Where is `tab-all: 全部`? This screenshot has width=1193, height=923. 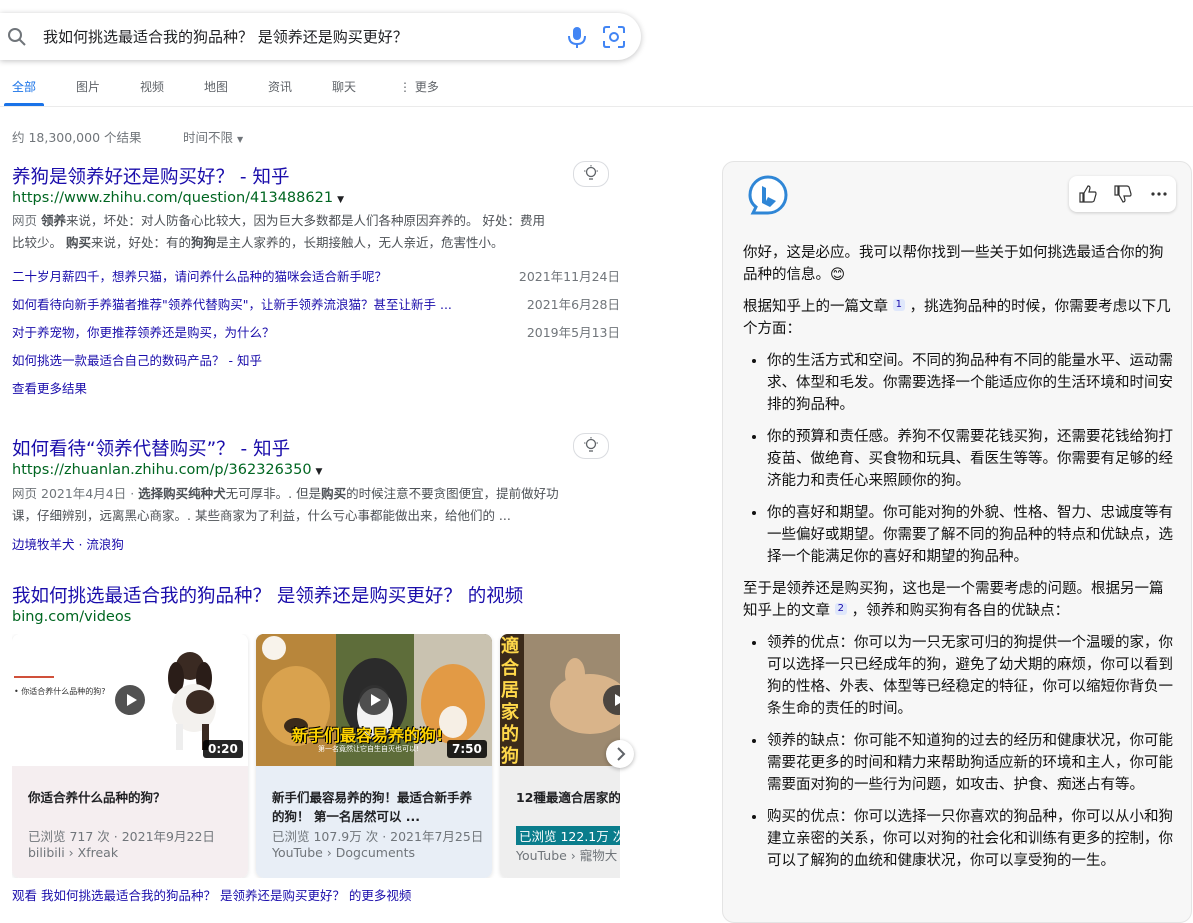
tab-all: 全部 is located at coordinates (24, 86).